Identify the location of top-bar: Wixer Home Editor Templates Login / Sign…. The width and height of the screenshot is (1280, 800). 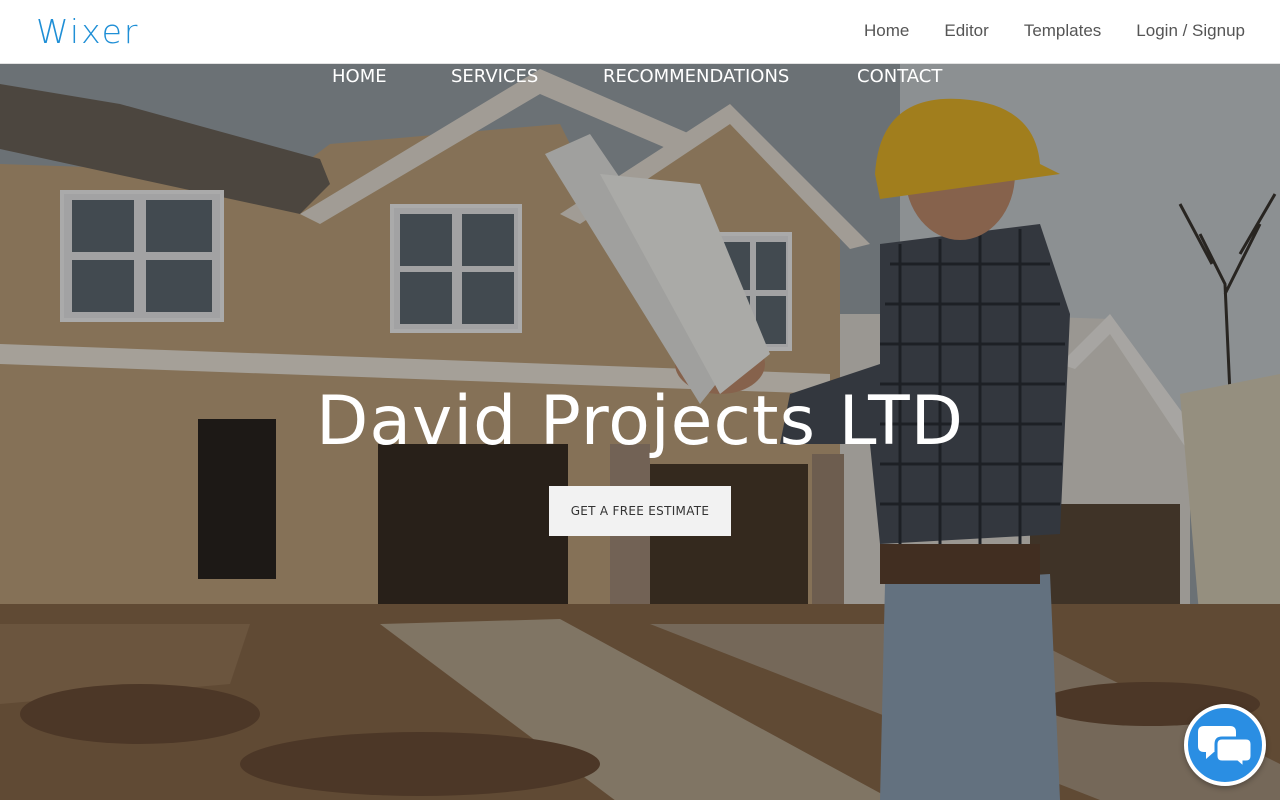
(640, 32).